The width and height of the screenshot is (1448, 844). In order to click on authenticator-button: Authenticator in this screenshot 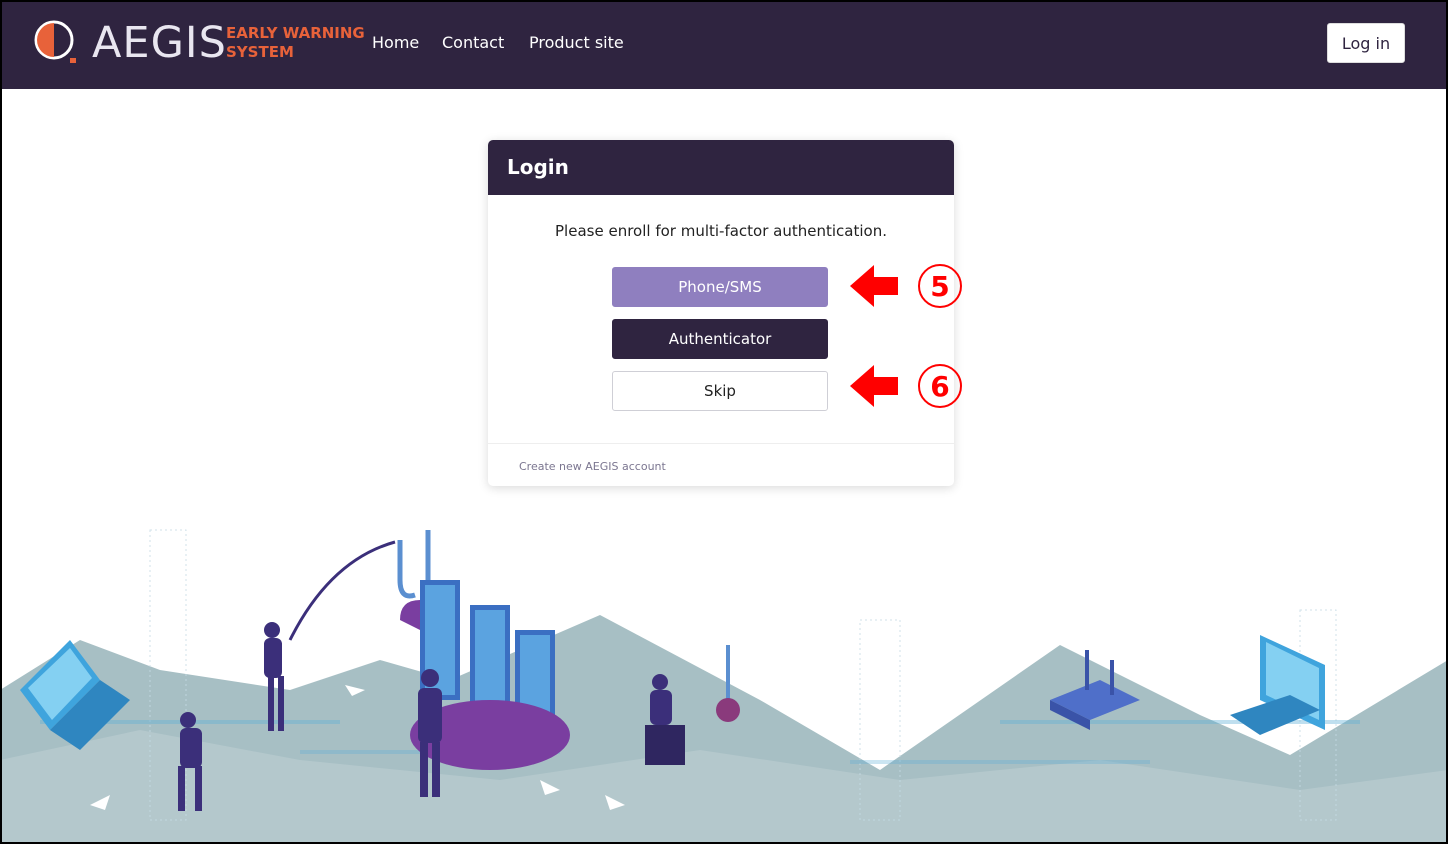, I will do `click(720, 339)`.